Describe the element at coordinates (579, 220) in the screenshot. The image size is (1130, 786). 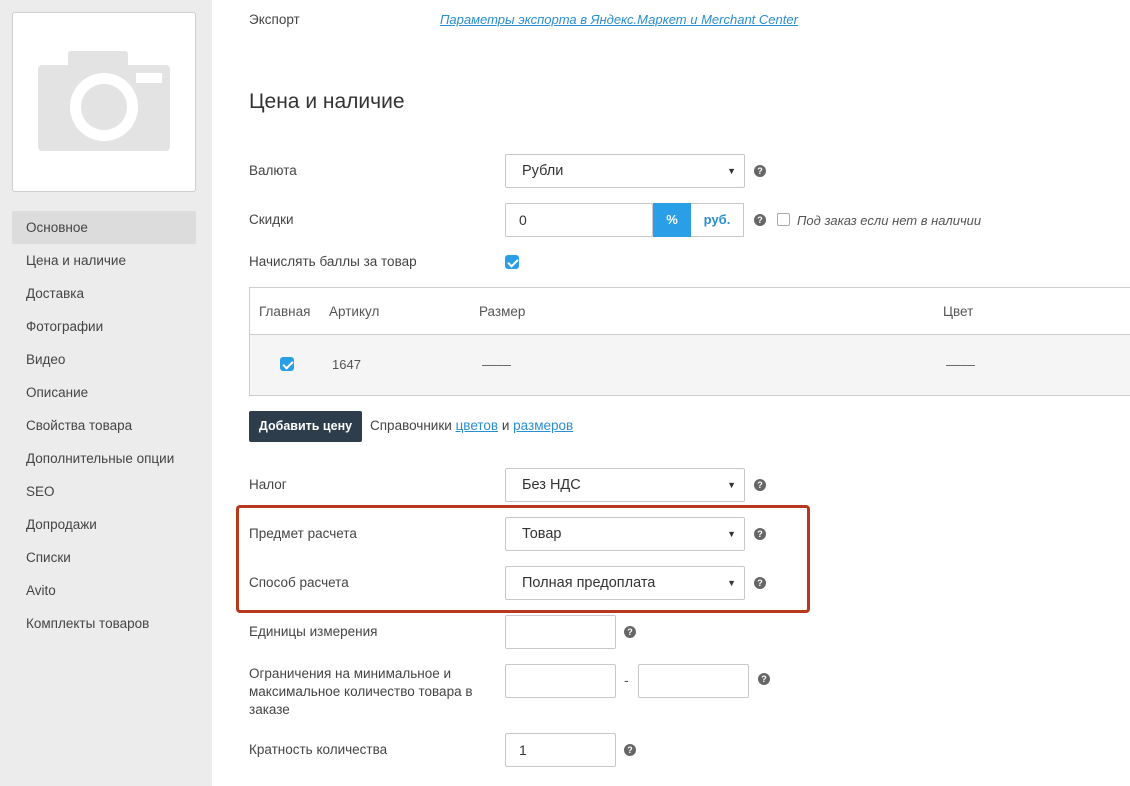
I see `discount-input: 0` at that location.